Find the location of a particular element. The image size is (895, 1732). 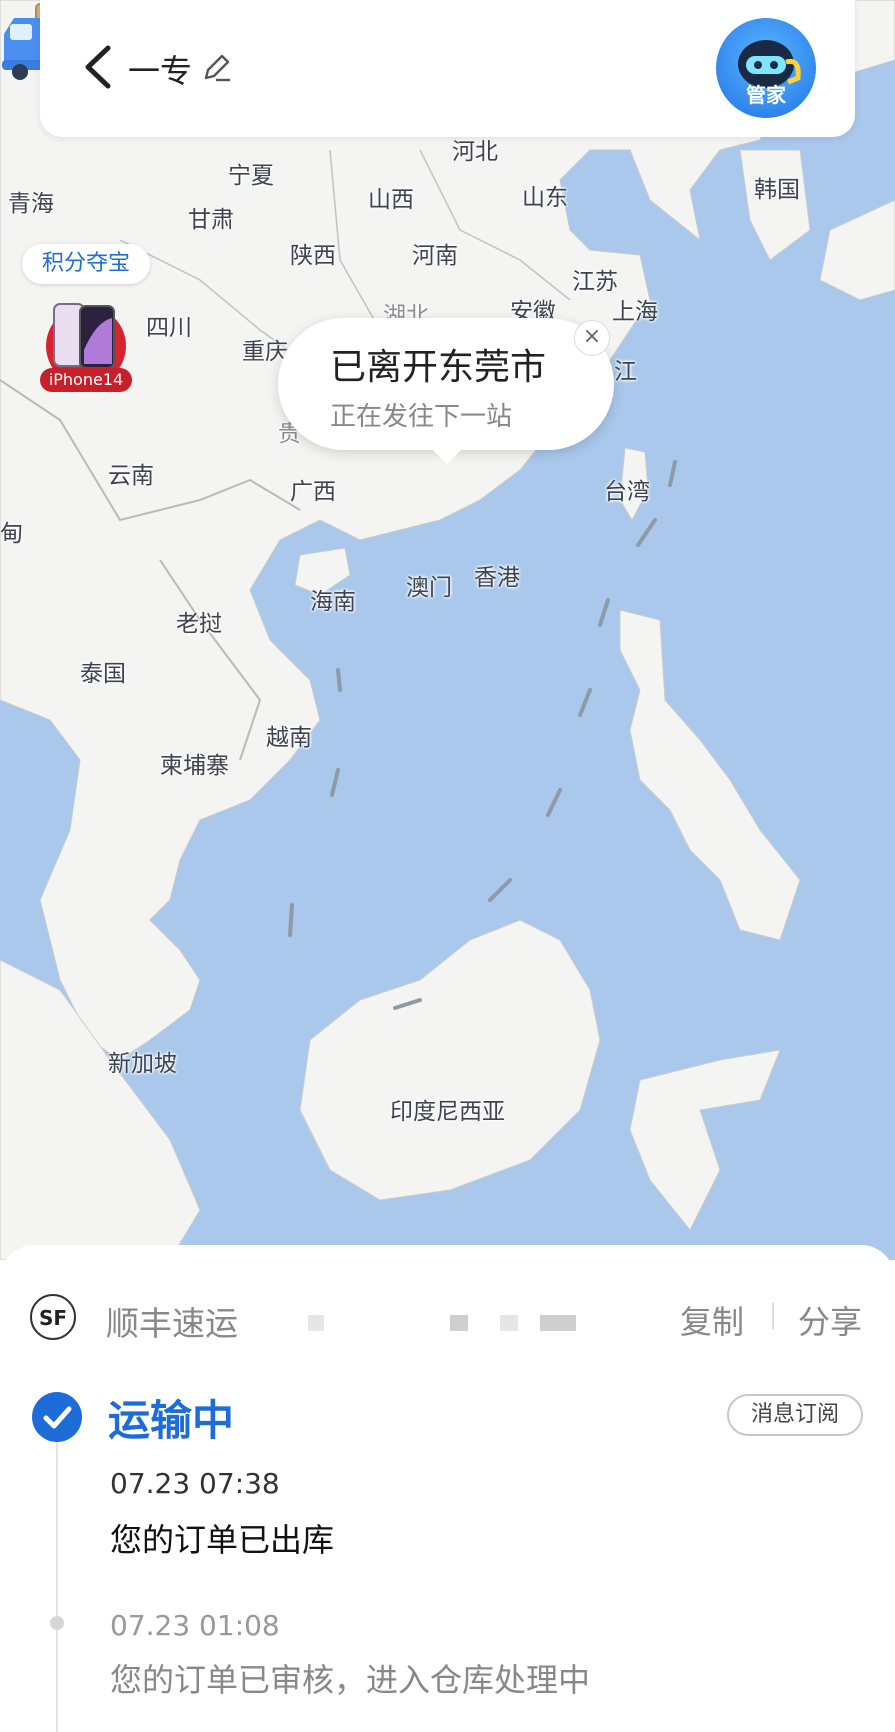

place-zhejiang: 江 is located at coordinates (625, 372).